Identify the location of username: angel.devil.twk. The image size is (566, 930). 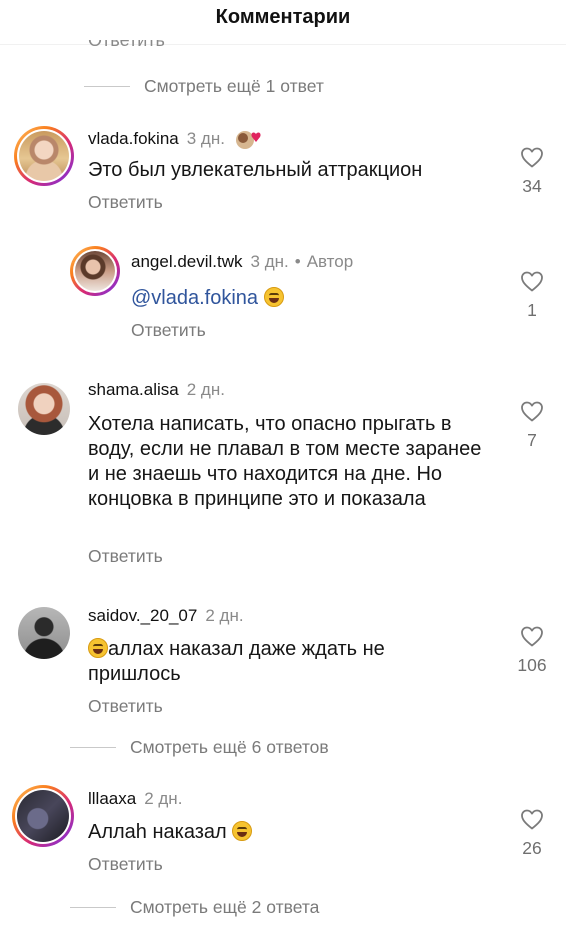
(187, 262).